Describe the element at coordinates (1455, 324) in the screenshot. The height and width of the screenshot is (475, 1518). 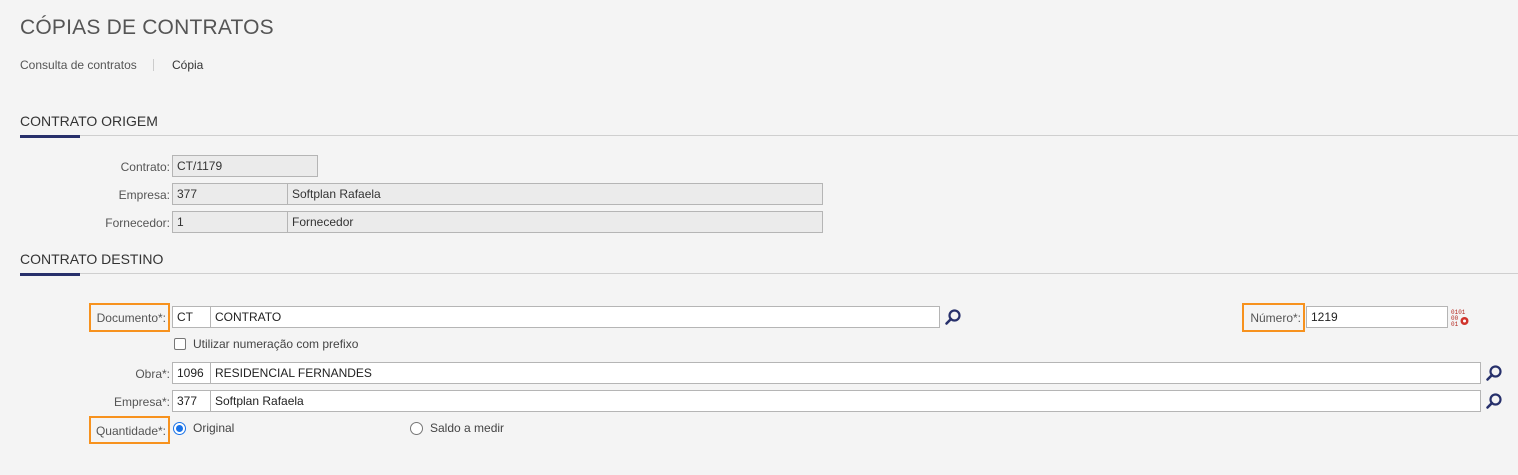
I see `svg-text: 01` at that location.